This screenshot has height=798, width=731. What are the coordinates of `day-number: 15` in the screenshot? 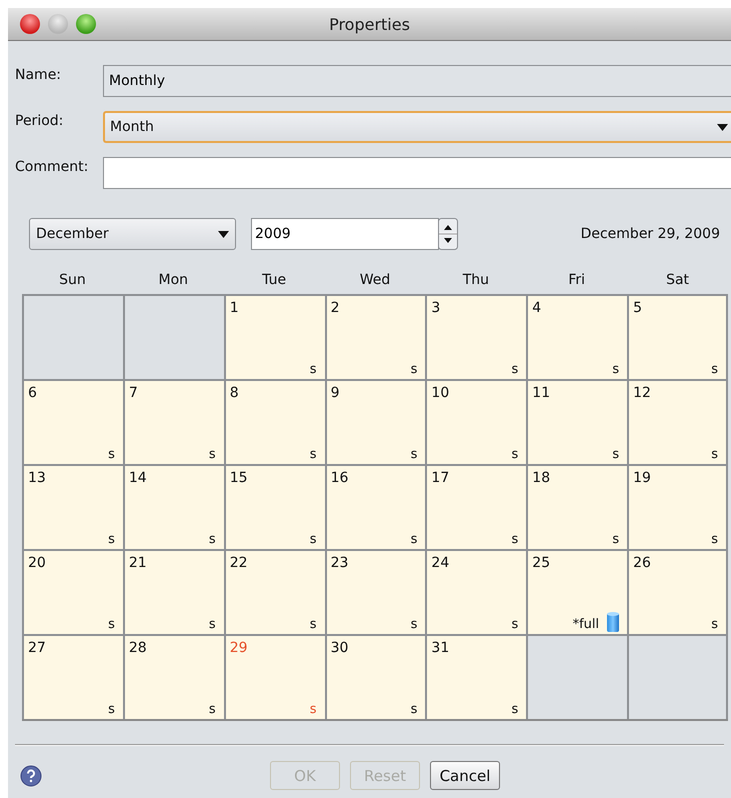 It's located at (239, 478).